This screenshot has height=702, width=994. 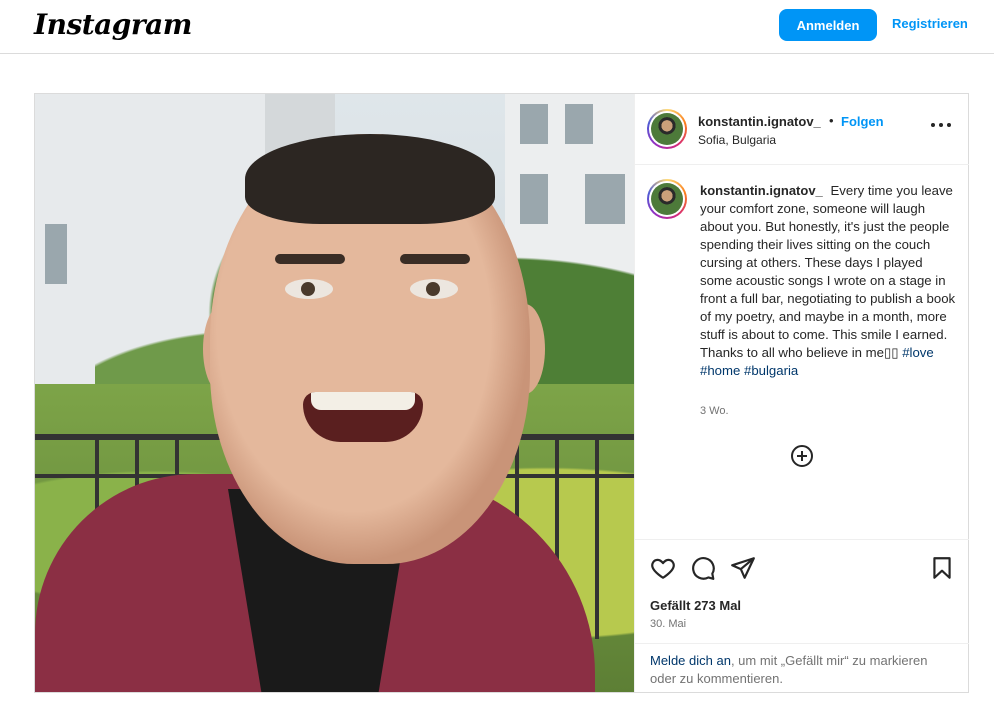 What do you see at coordinates (918, 352) in the screenshot?
I see `hashtag-love: #love` at bounding box center [918, 352].